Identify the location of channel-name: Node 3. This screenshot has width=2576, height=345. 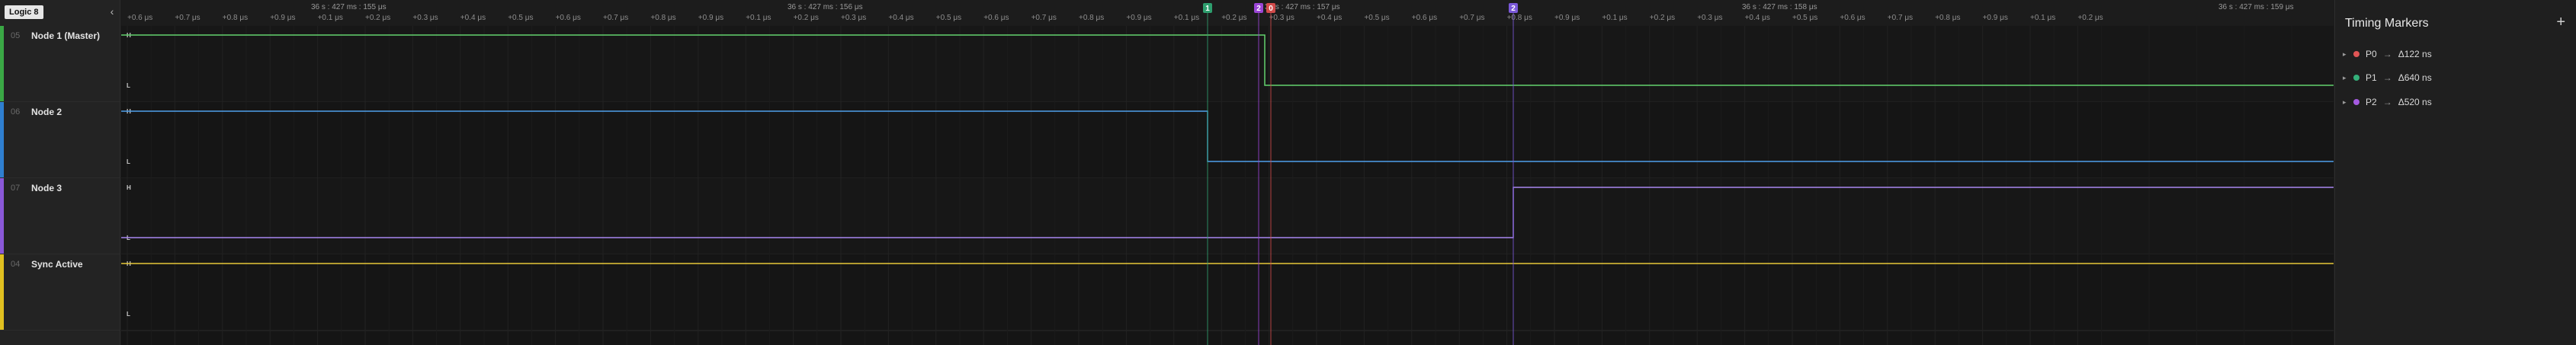
(47, 188).